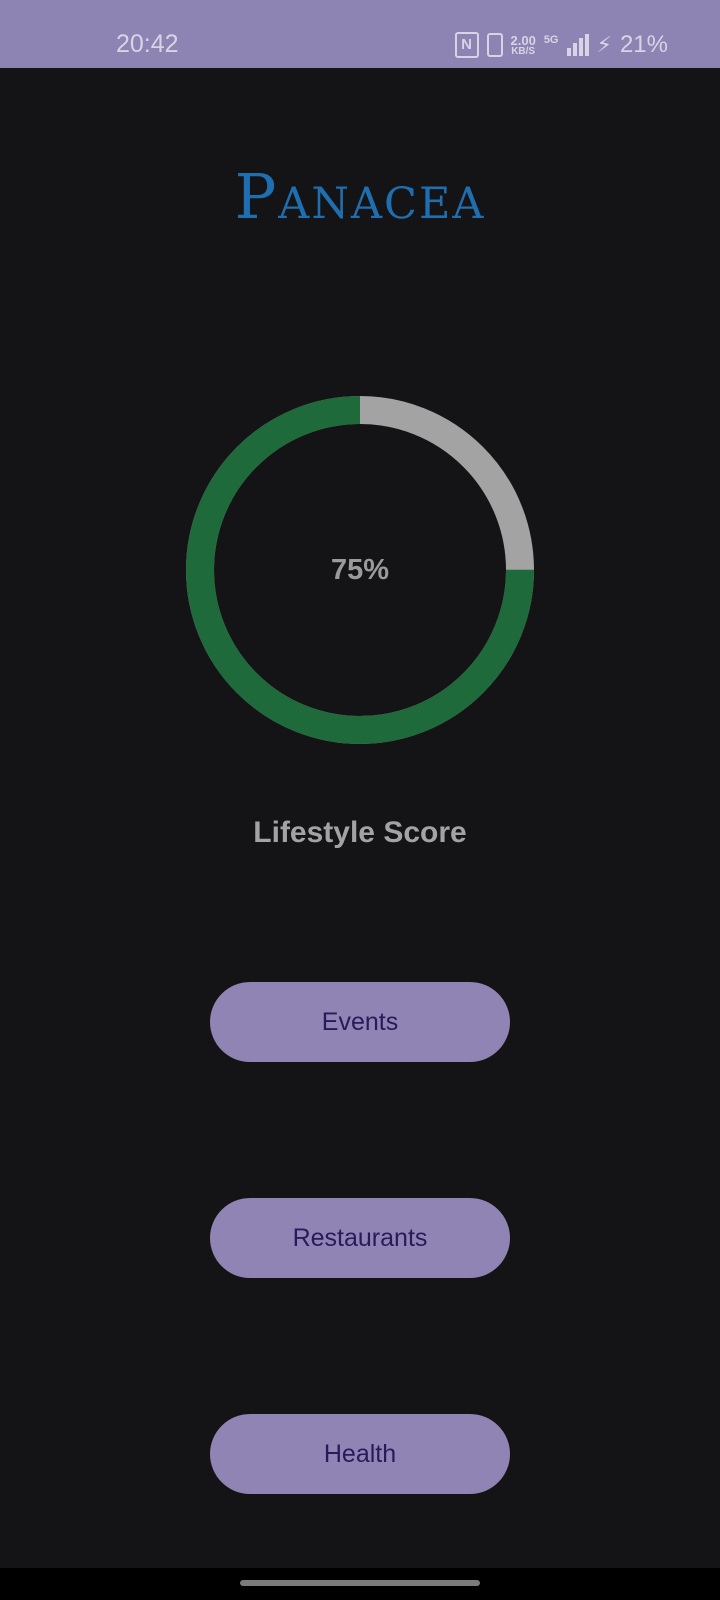 The image size is (720, 1600). Describe the element at coordinates (360, 196) in the screenshot. I see `app-title: Panacea` at that location.